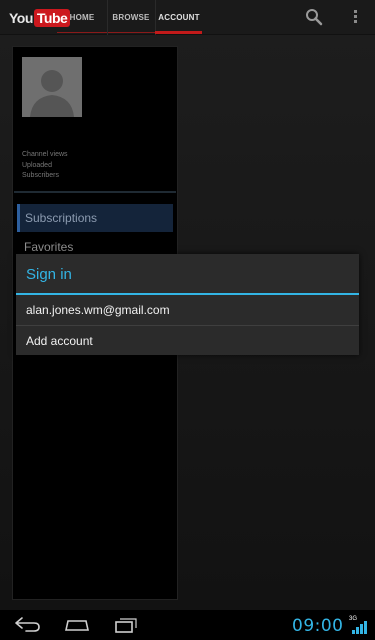 This screenshot has height=640, width=375. Describe the element at coordinates (127, 625) in the screenshot. I see `recent-apps-icon` at that location.